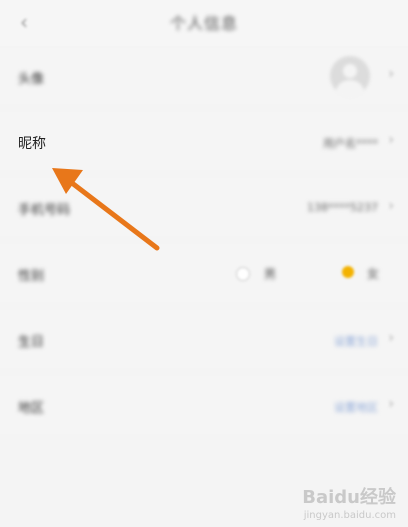 The height and width of the screenshot is (527, 408). I want to click on annotation-arrow, so click(106, 209).